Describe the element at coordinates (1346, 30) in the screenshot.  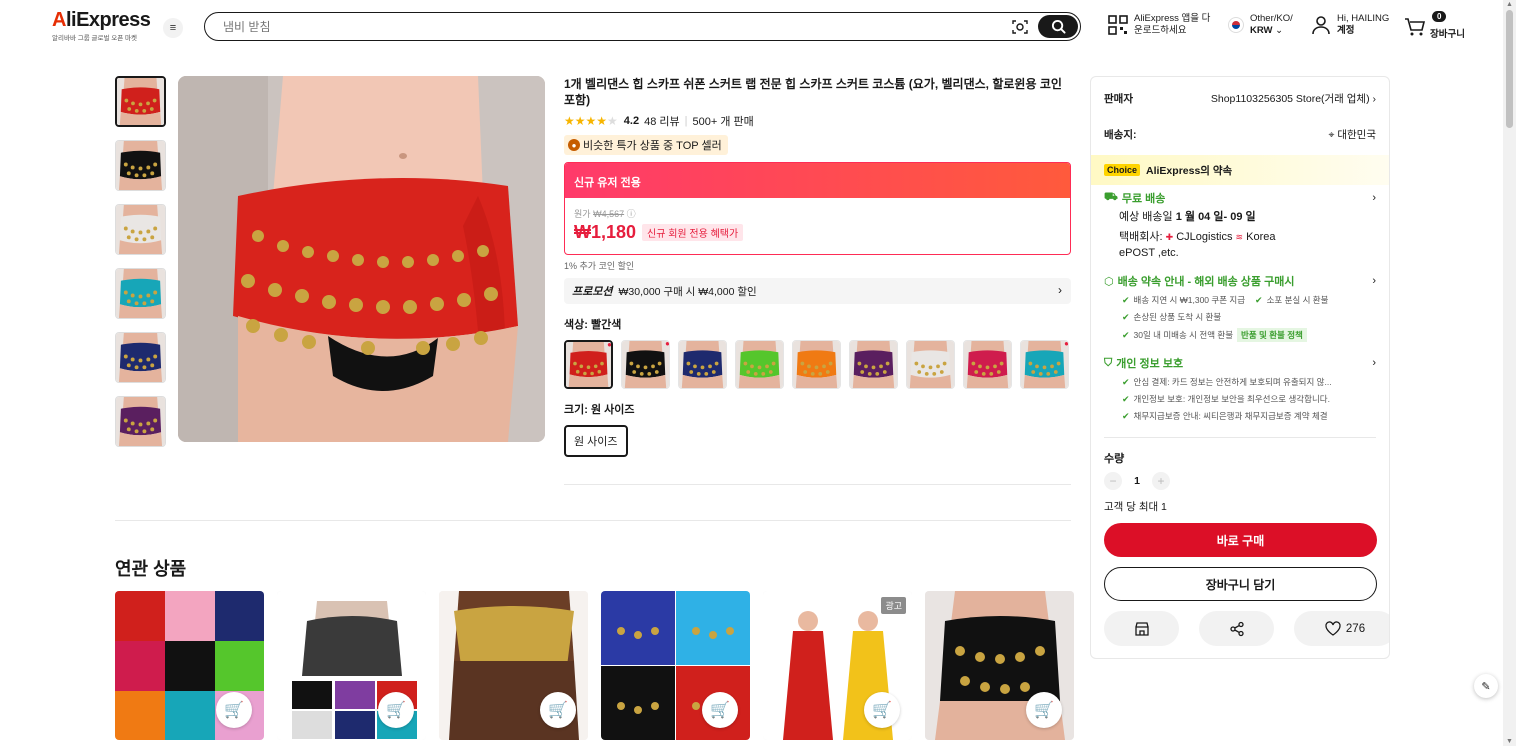
I see `account-label: 계정` at that location.